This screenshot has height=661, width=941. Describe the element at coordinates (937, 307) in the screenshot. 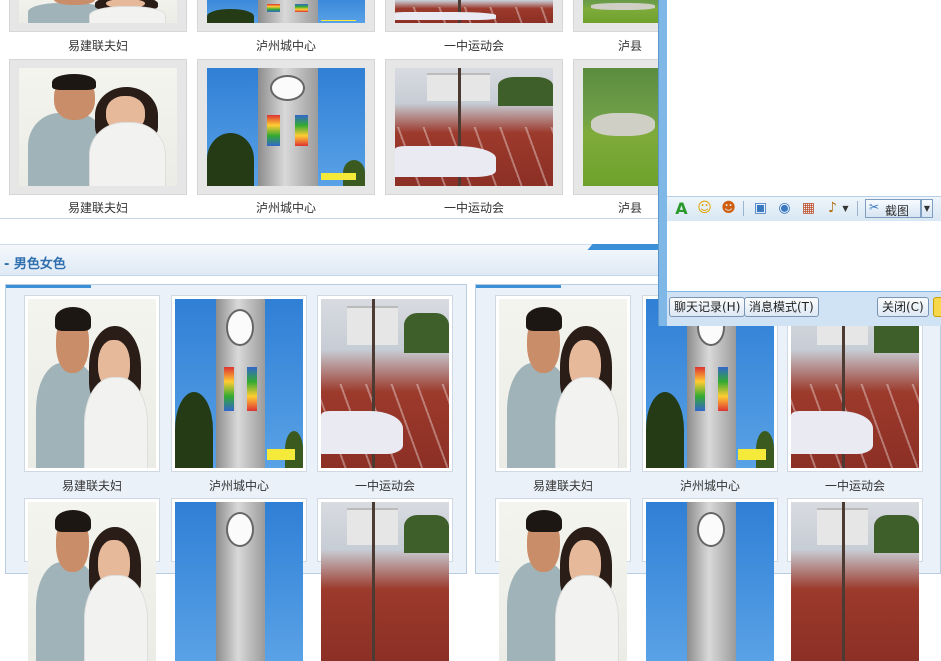

I see `send-button` at that location.